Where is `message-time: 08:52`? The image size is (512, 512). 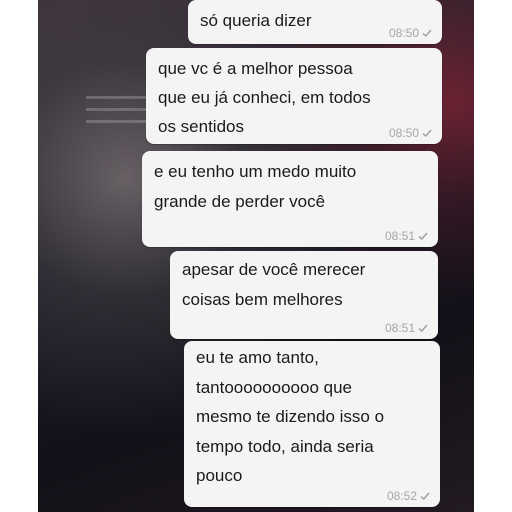 message-time: 08:52 is located at coordinates (401, 496).